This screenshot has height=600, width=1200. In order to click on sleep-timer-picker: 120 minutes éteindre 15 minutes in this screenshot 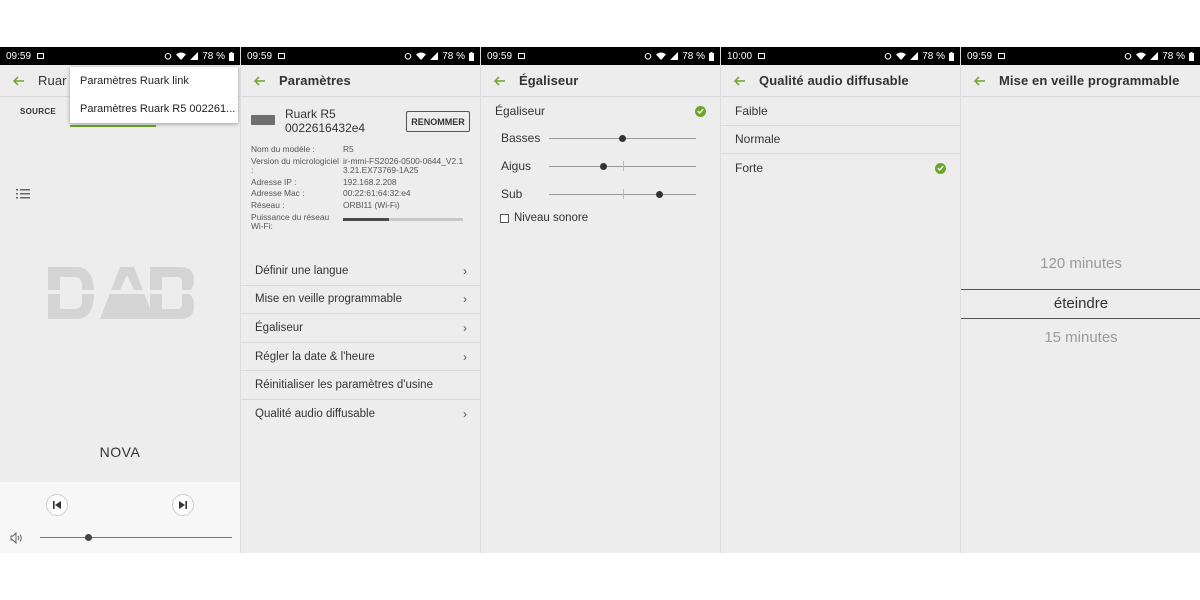, I will do `click(1080, 300)`.